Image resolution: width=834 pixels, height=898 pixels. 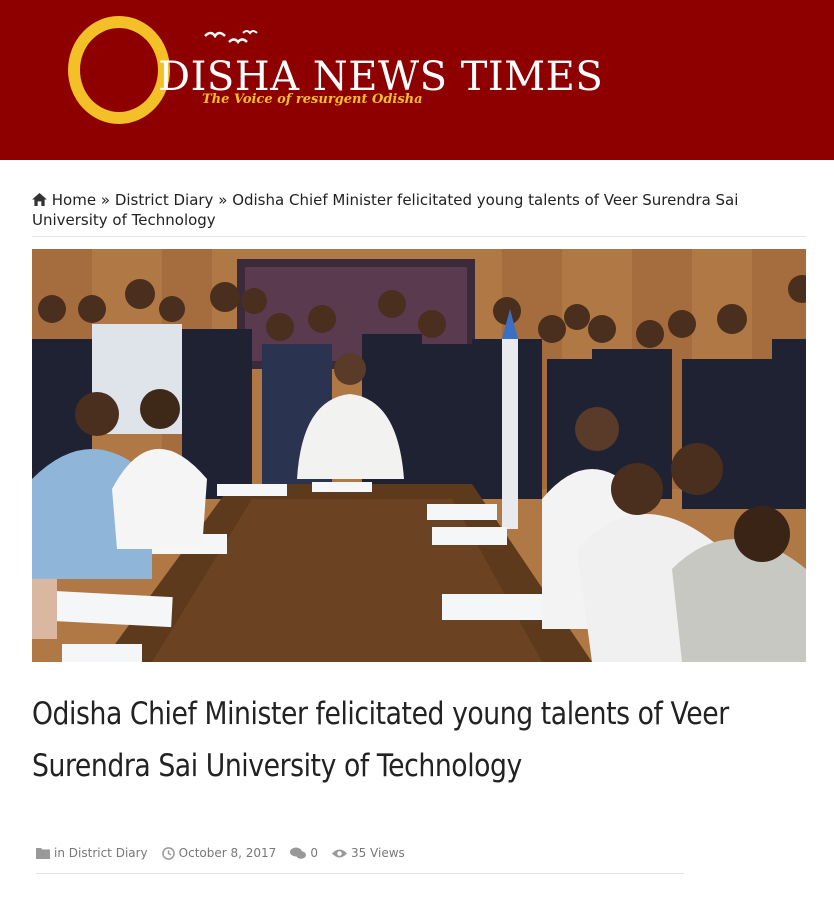 What do you see at coordinates (377, 853) in the screenshot?
I see `meta-views-count: 35 Views` at bounding box center [377, 853].